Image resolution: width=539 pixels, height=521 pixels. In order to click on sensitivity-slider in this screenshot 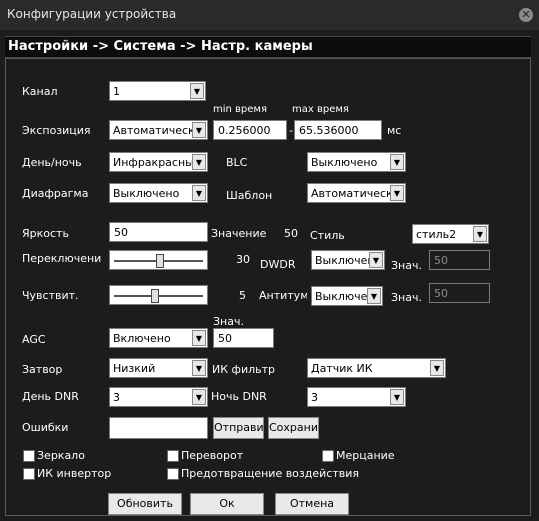, I will do `click(158, 295)`.